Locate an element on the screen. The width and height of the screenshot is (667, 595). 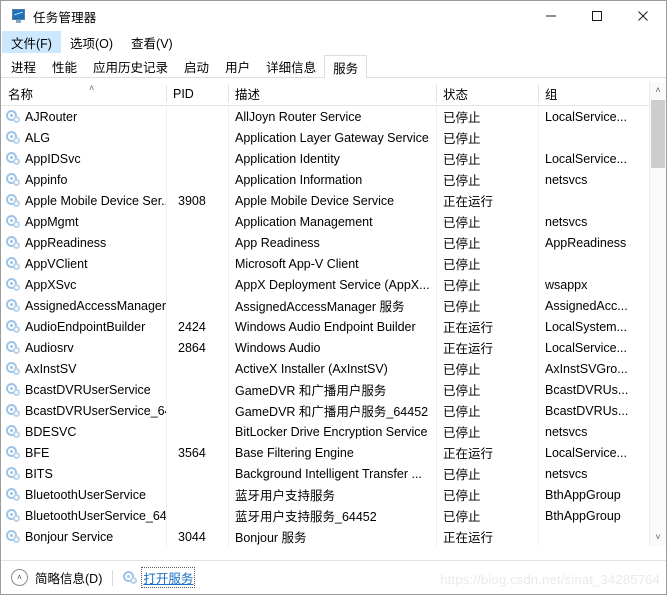
column-header-status: 状态 is located at coordinates (487, 93).